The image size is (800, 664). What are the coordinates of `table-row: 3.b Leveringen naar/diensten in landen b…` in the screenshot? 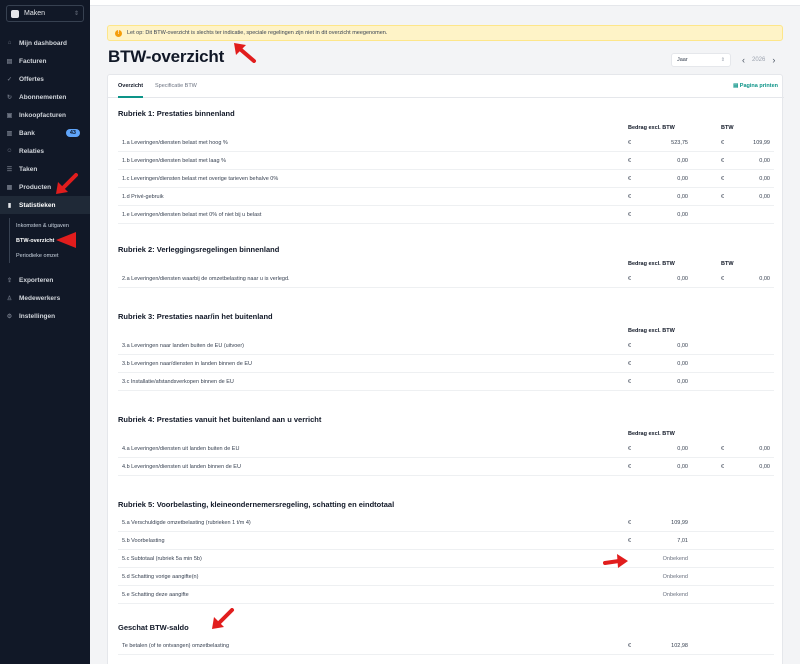 It's located at (446, 364).